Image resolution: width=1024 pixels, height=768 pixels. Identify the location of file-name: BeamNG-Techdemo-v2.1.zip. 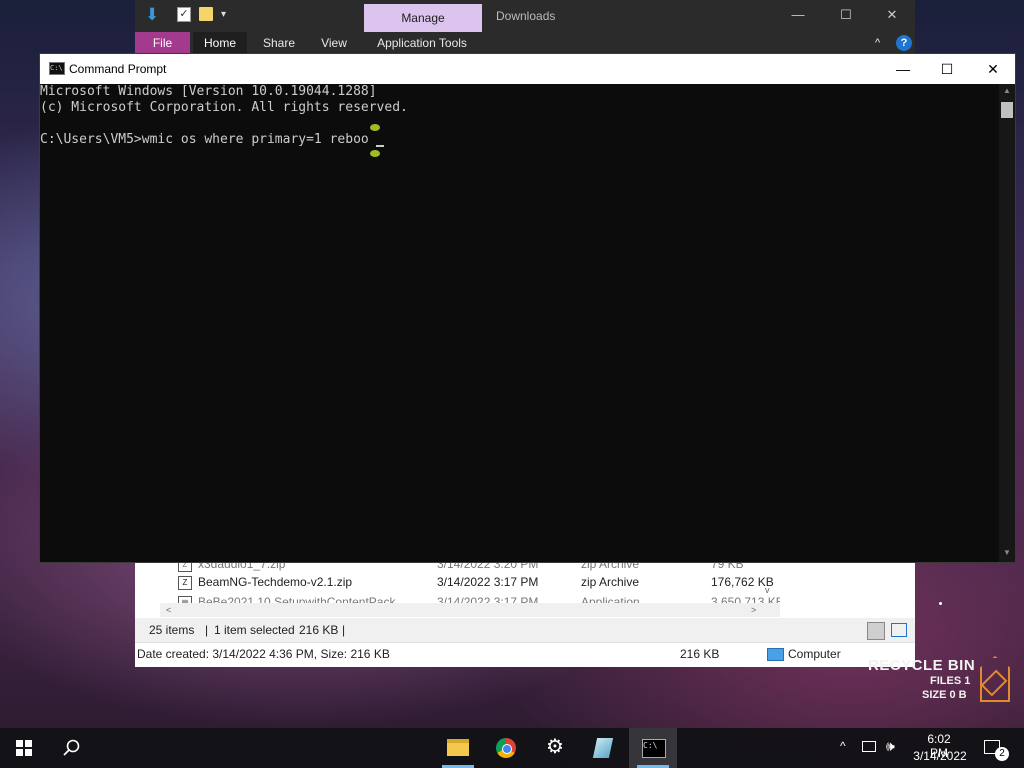
(275, 582).